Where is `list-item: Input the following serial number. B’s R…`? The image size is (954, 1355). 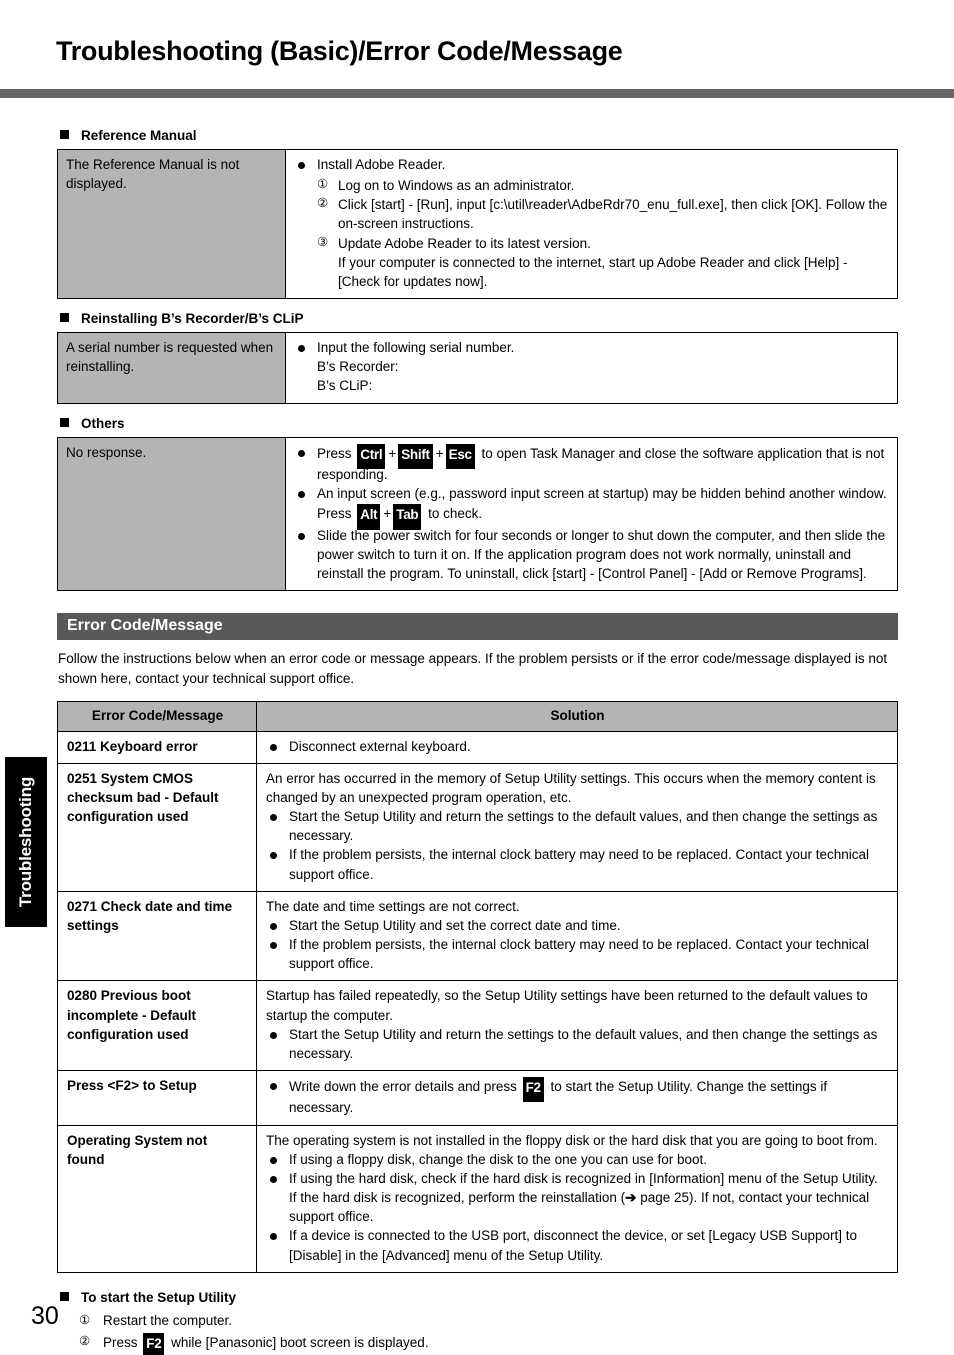
list-item: Input the following serial number. B’s R… is located at coordinates (591, 366).